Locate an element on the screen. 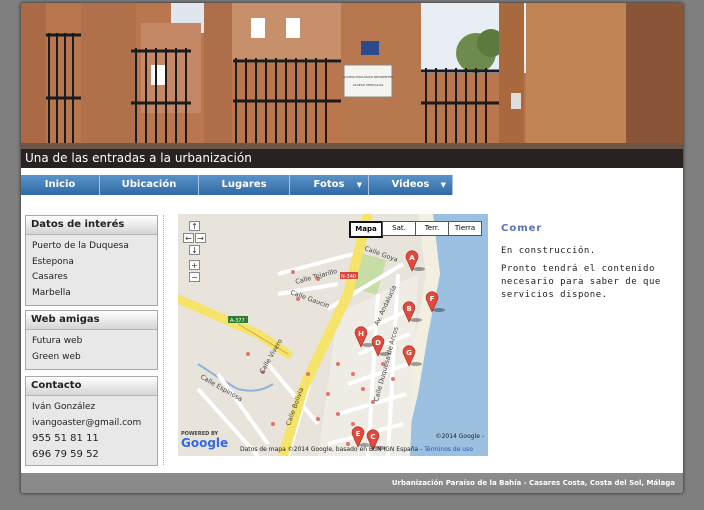 This screenshot has width=704, height=510. nav-label: Lugares is located at coordinates (244, 184).